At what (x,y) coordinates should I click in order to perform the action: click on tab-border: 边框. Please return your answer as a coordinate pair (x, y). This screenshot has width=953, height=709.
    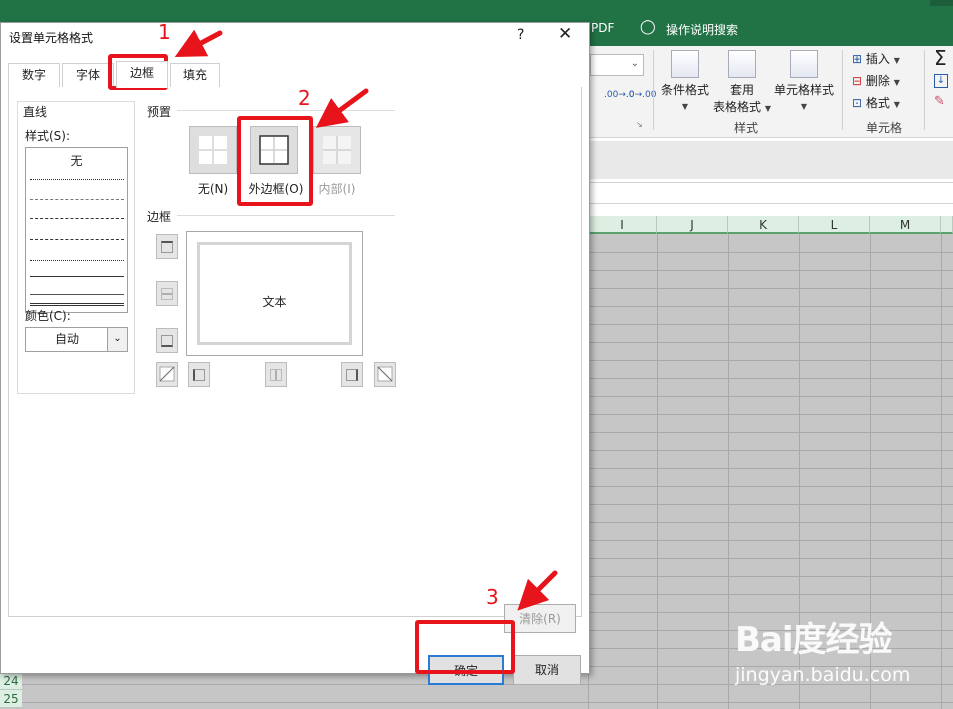
    Looking at the image, I should click on (142, 74).